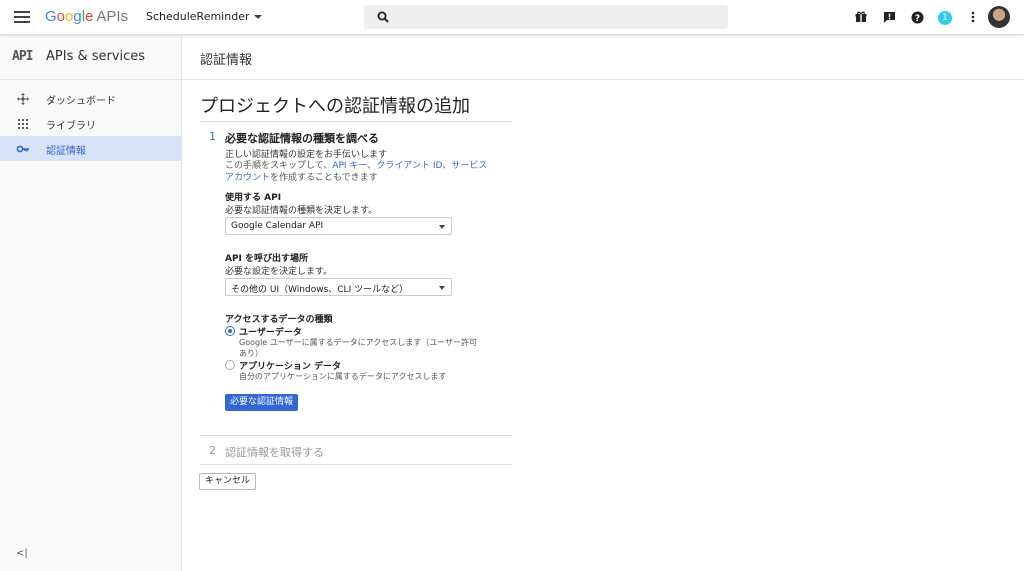 The image size is (1024, 571). What do you see at coordinates (22, 17) in the screenshot?
I see `hamburger-menu-icon` at bounding box center [22, 17].